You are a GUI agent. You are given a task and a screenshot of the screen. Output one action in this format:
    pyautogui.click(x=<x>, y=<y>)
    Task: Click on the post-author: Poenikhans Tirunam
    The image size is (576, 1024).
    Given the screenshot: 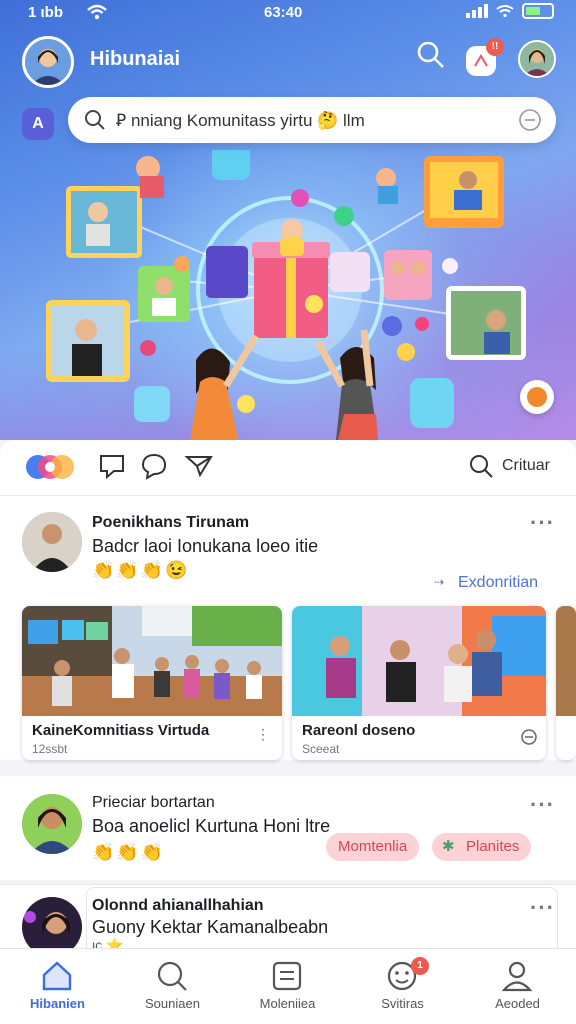 What is the action you would take?
    pyautogui.click(x=170, y=523)
    